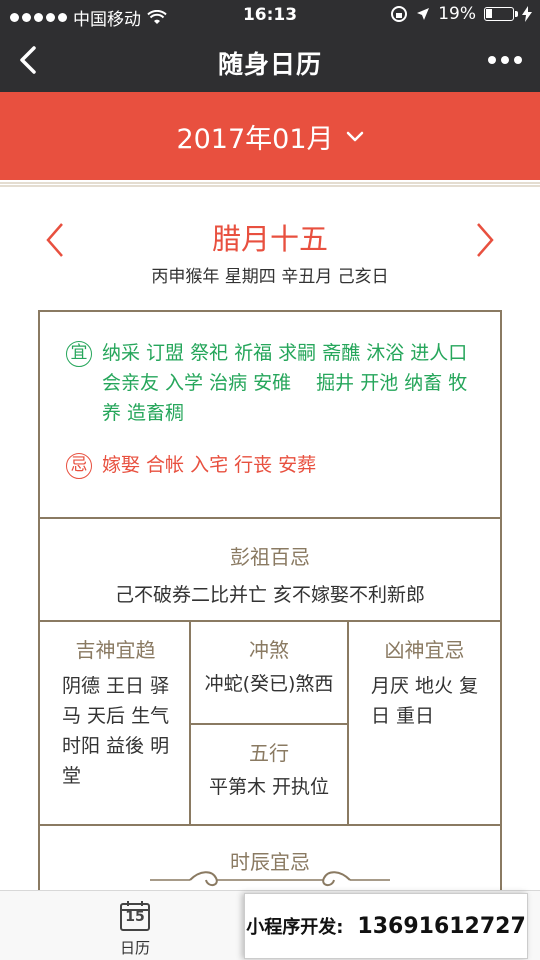 Image resolution: width=540 pixels, height=960 pixels. I want to click on month-selector: 2017年01月, so click(270, 136).